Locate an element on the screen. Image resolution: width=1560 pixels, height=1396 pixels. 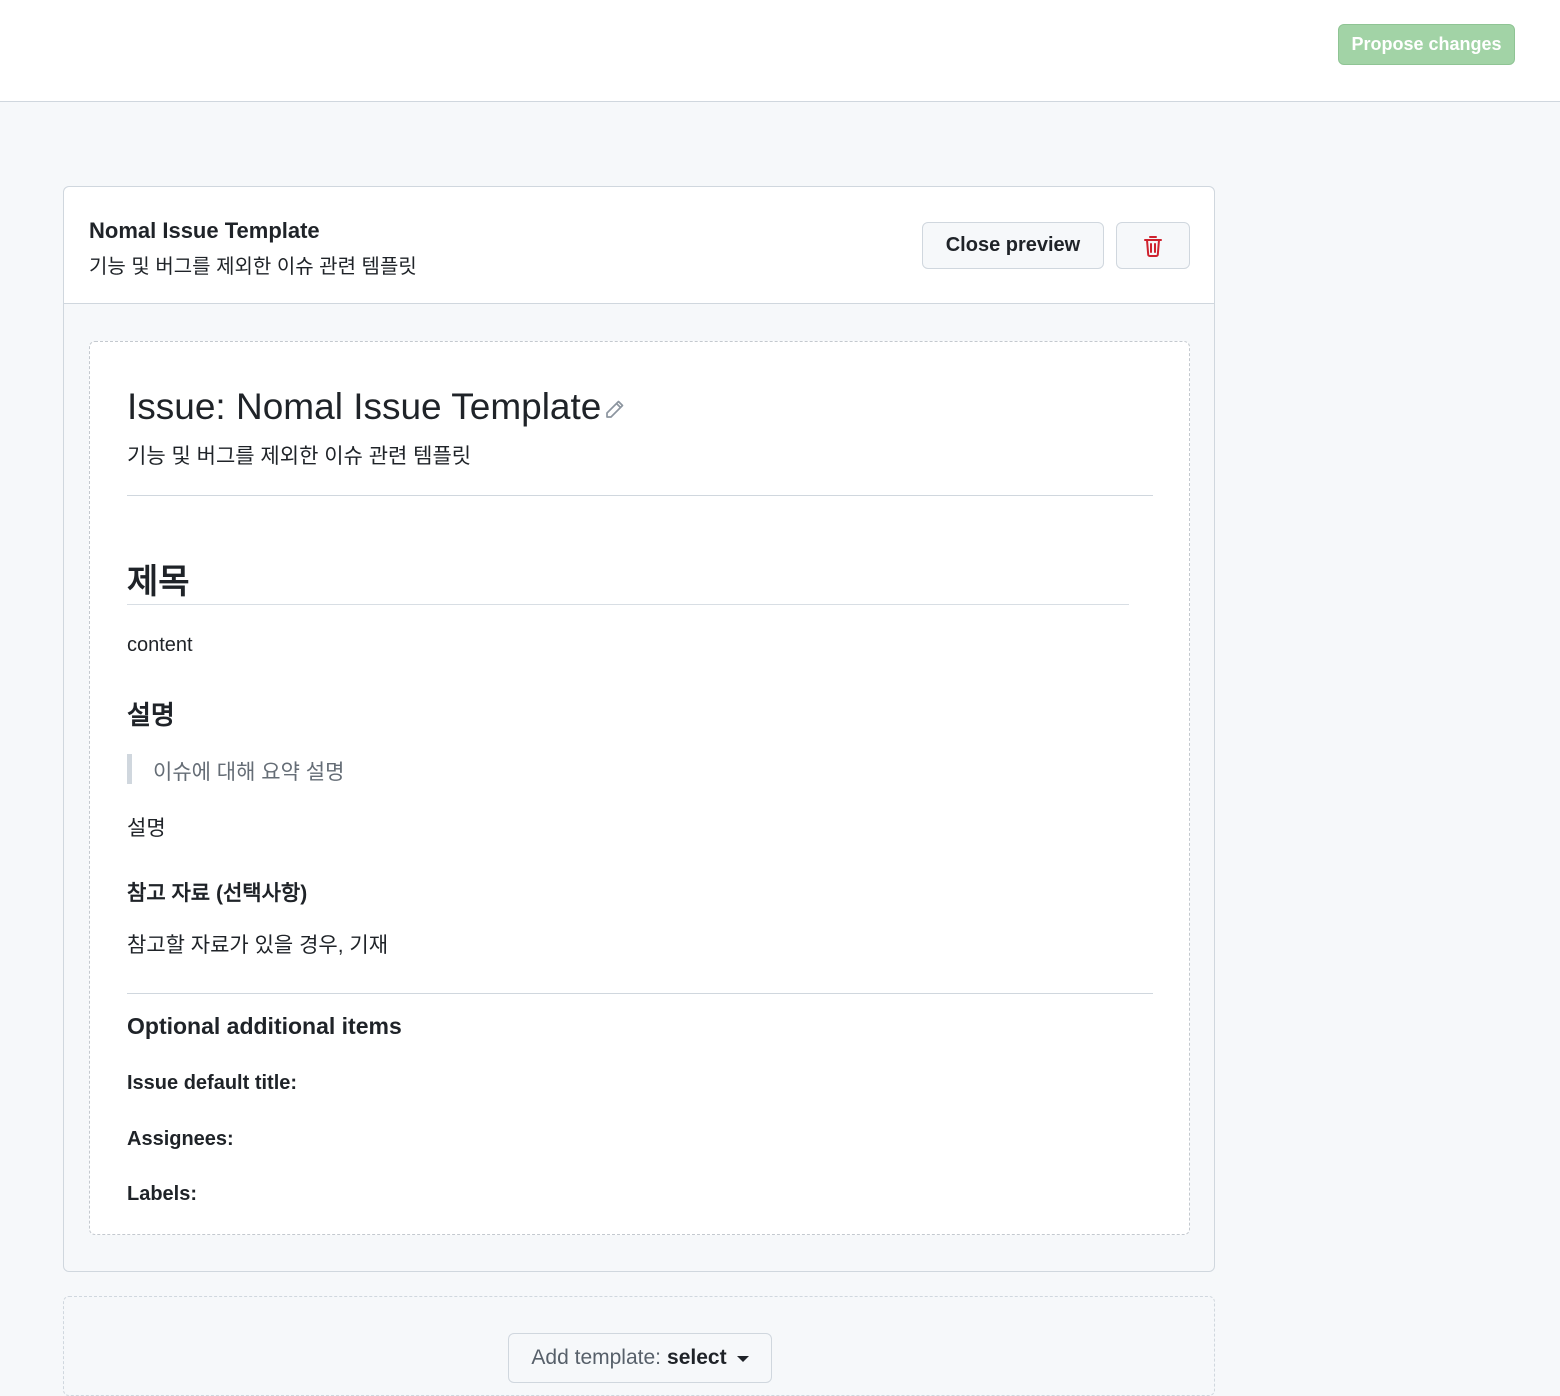
assignees-label: Assignees: is located at coordinates (180, 1139).